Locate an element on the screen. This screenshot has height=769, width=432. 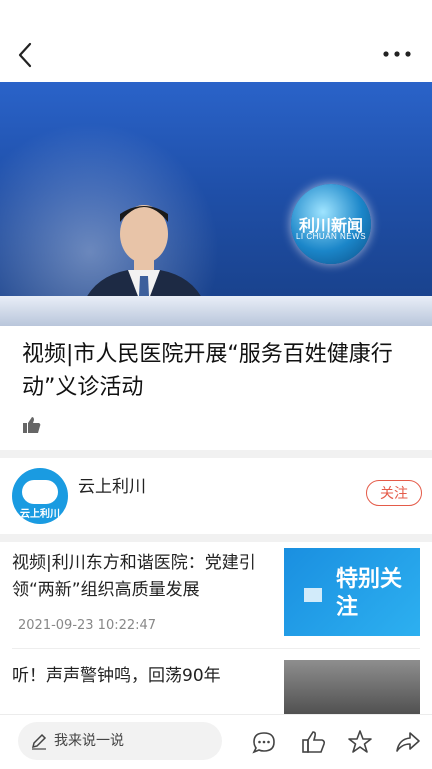
share-icon is located at coordinates (408, 742).